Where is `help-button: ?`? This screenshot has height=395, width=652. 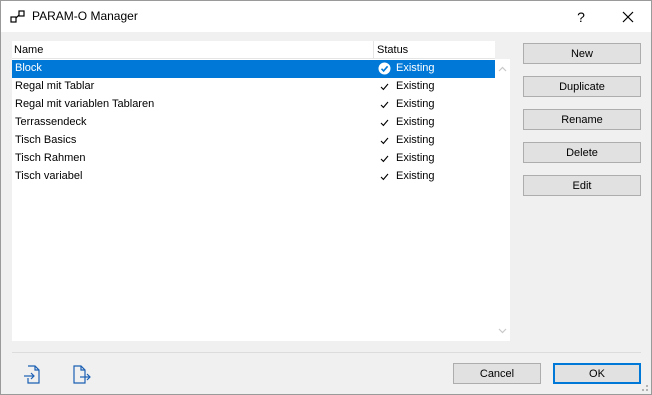
help-button: ? is located at coordinates (581, 16).